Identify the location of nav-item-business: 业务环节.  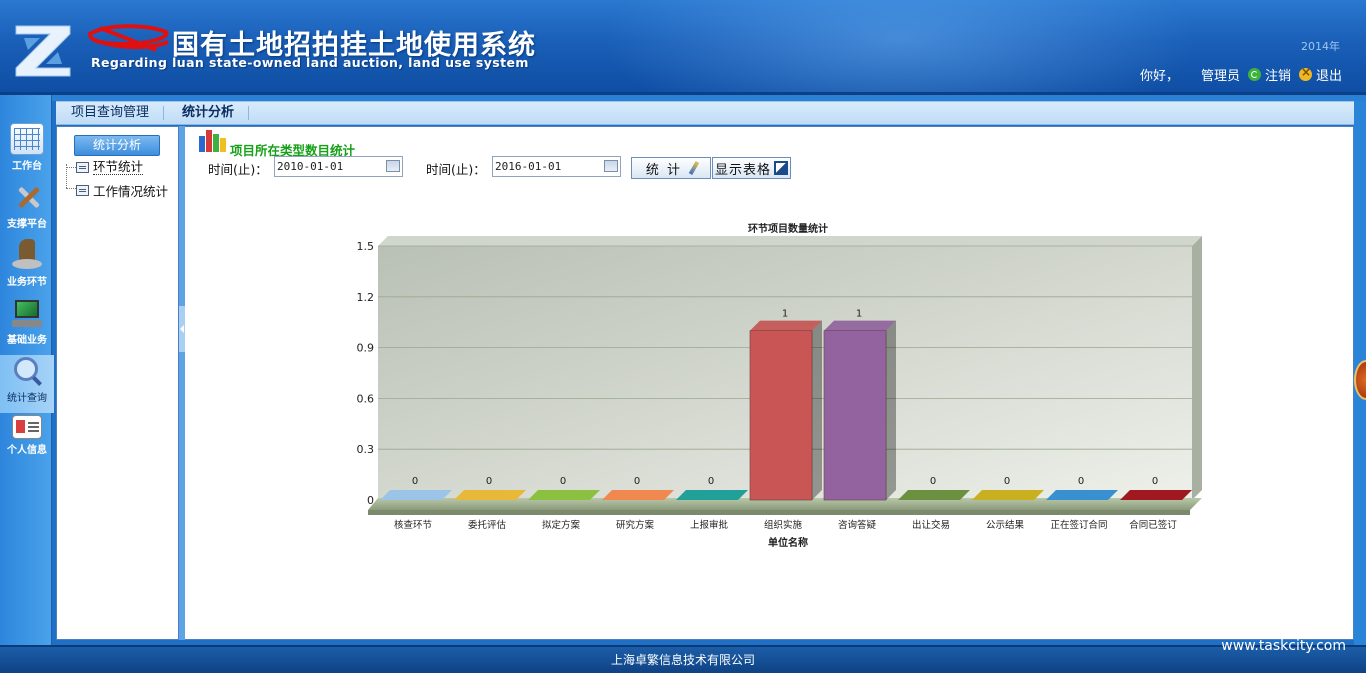
(27, 268).